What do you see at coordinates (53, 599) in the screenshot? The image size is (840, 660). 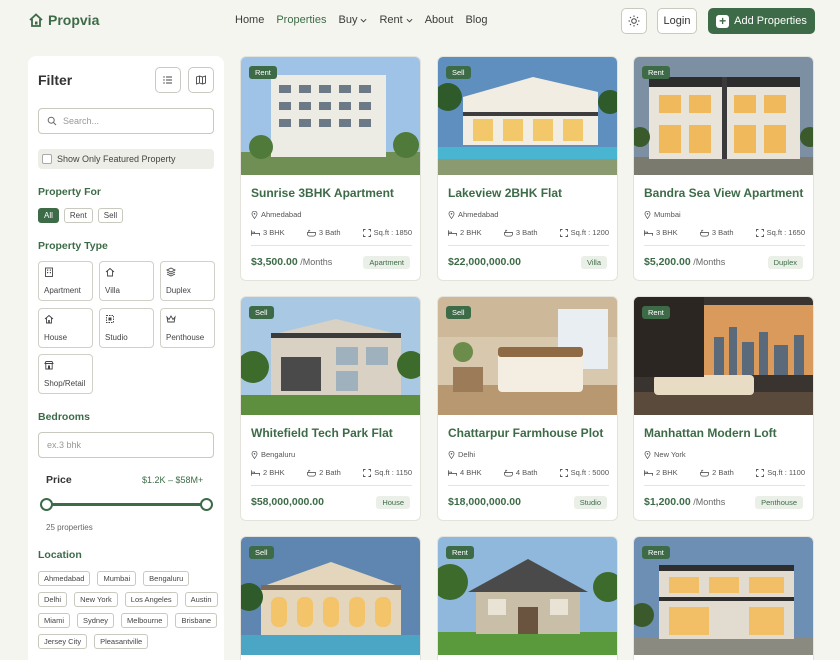 I see `location-chip: Delhi` at bounding box center [53, 599].